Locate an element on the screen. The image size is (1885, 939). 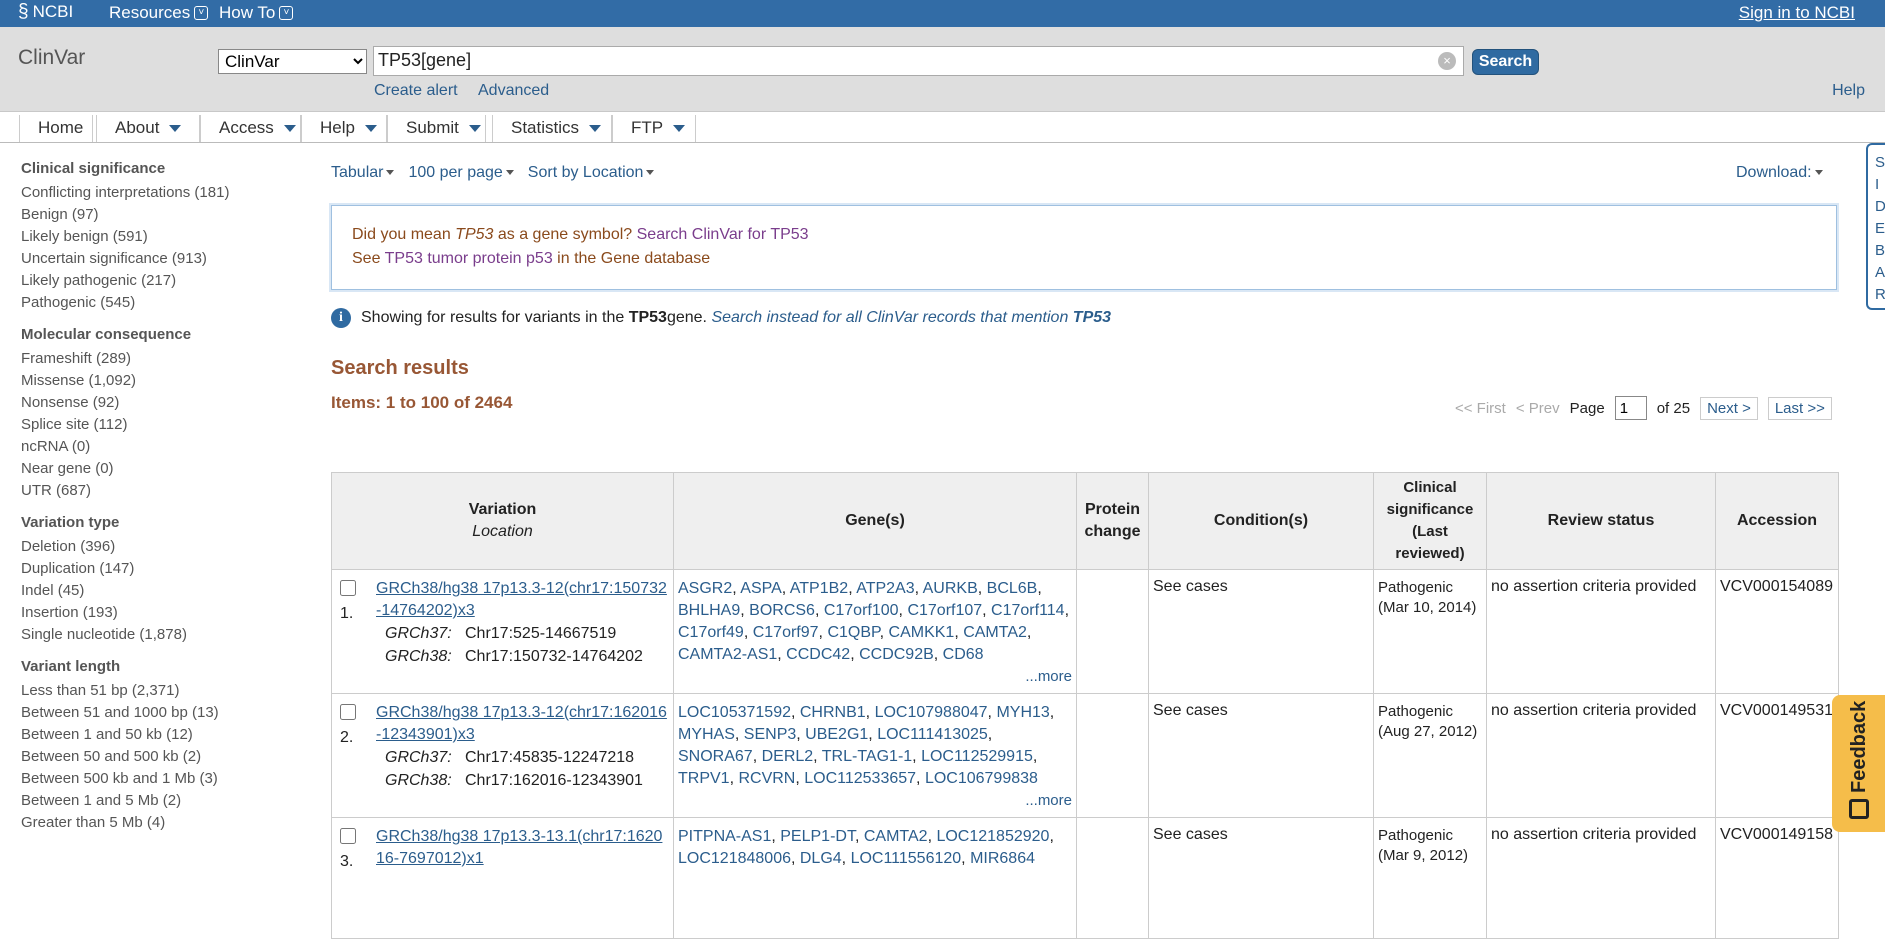
facet-item: Missense (1,092) is located at coordinates (136, 381).